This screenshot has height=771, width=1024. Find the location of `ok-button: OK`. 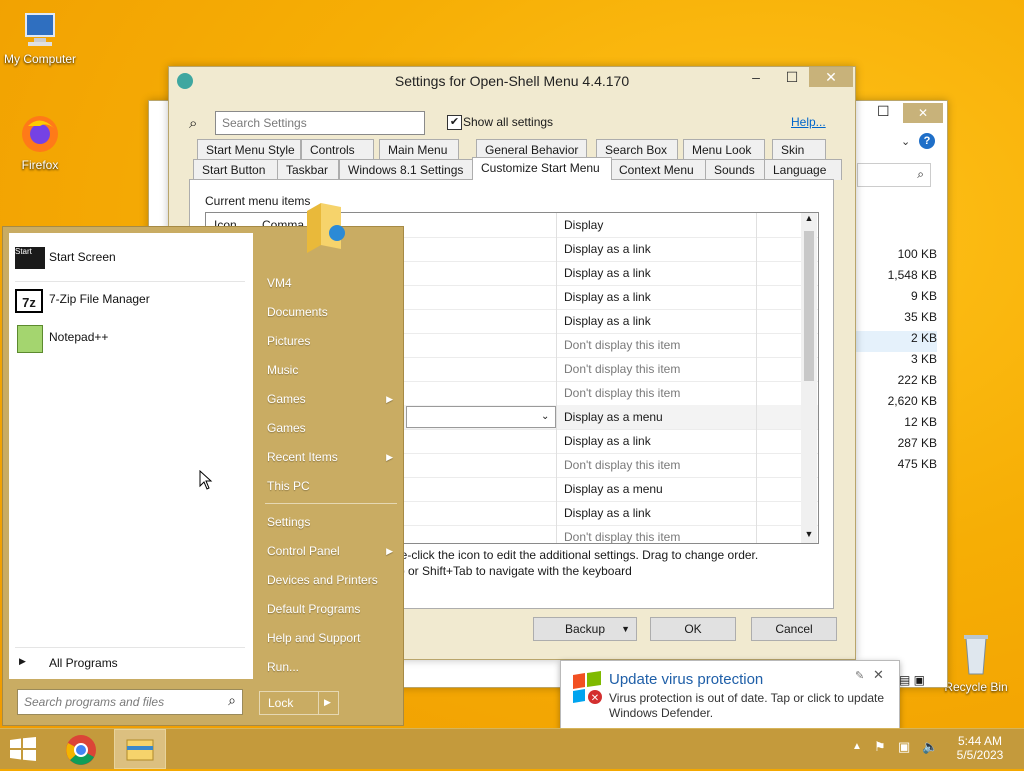

ok-button: OK is located at coordinates (693, 629).